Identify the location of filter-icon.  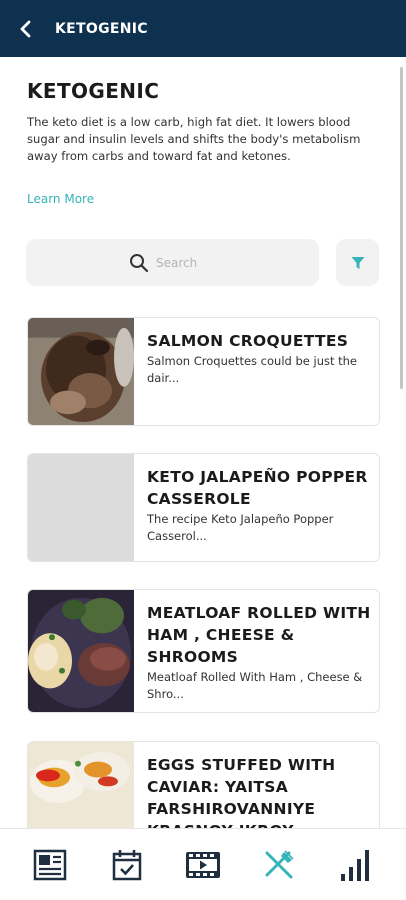
(357, 262).